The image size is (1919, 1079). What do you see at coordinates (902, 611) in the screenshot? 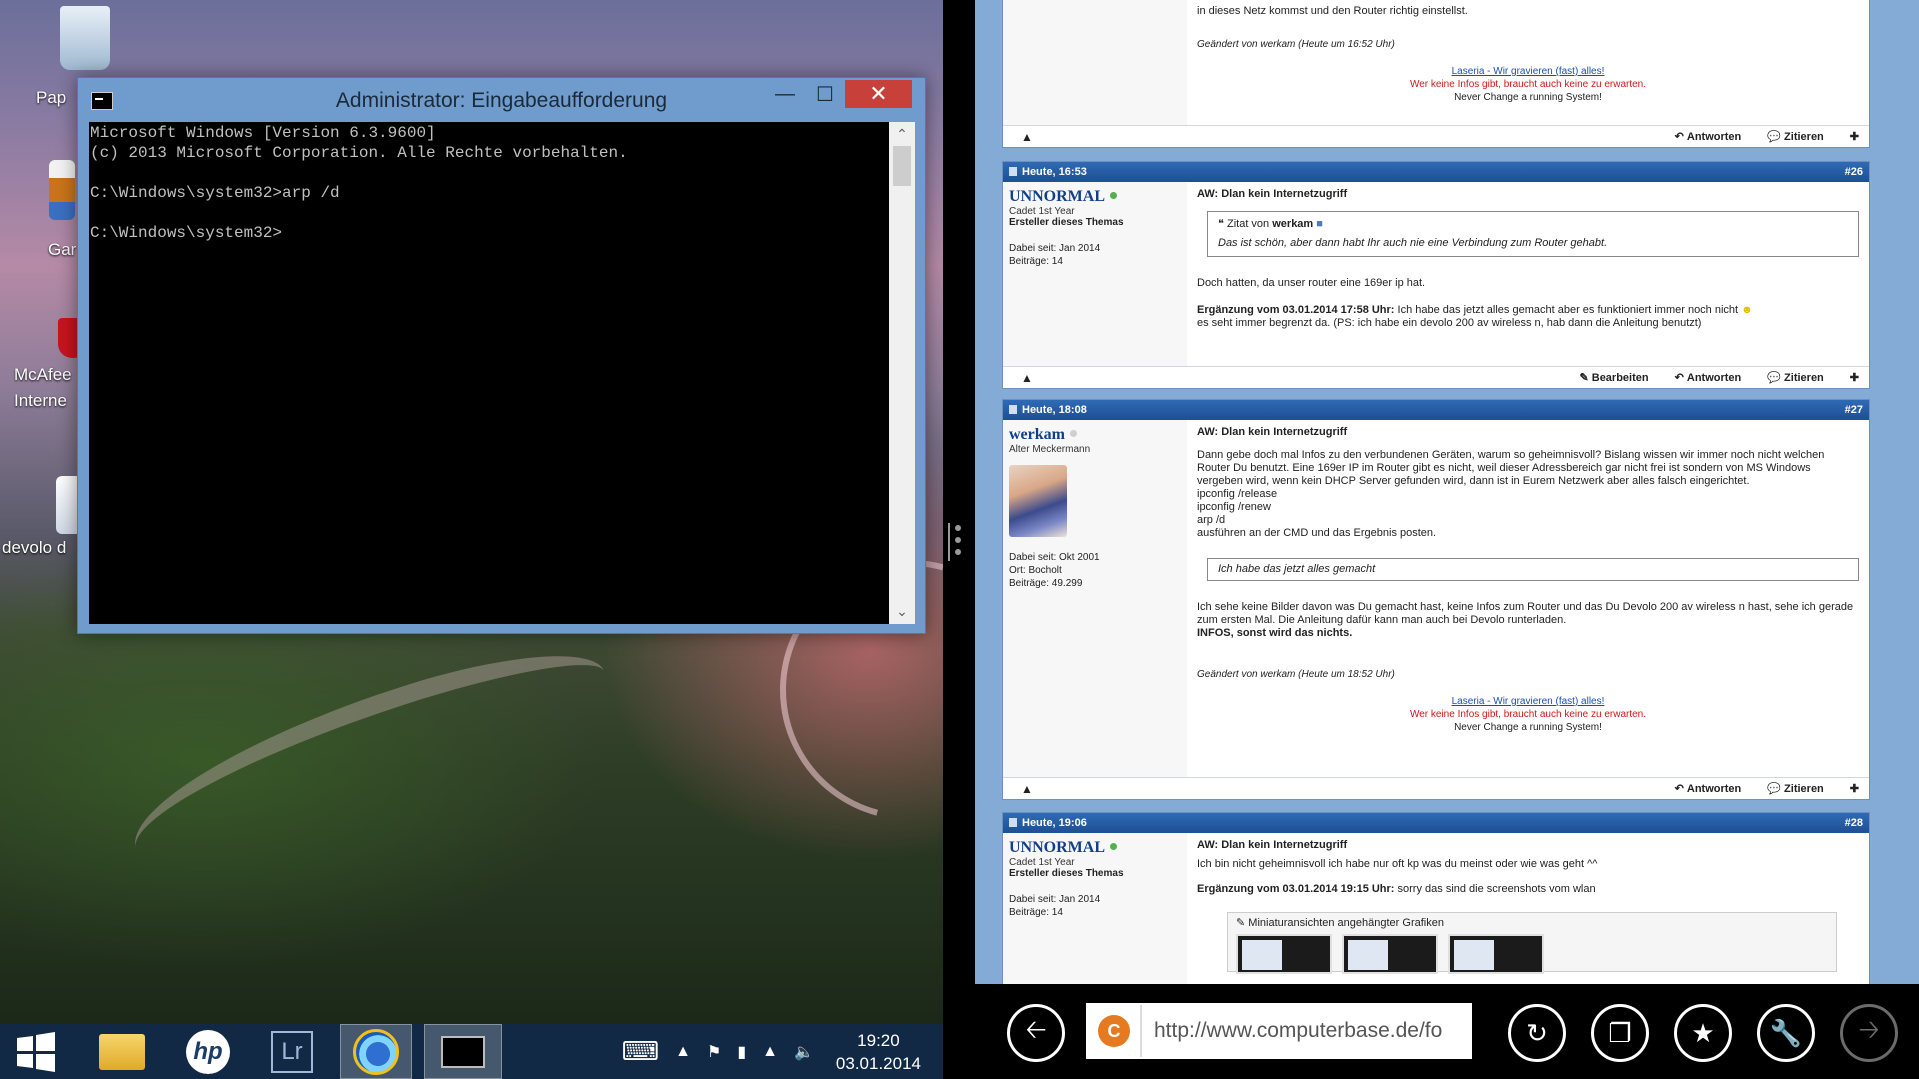
I see `scroll-down-icon: ⌄` at bounding box center [902, 611].